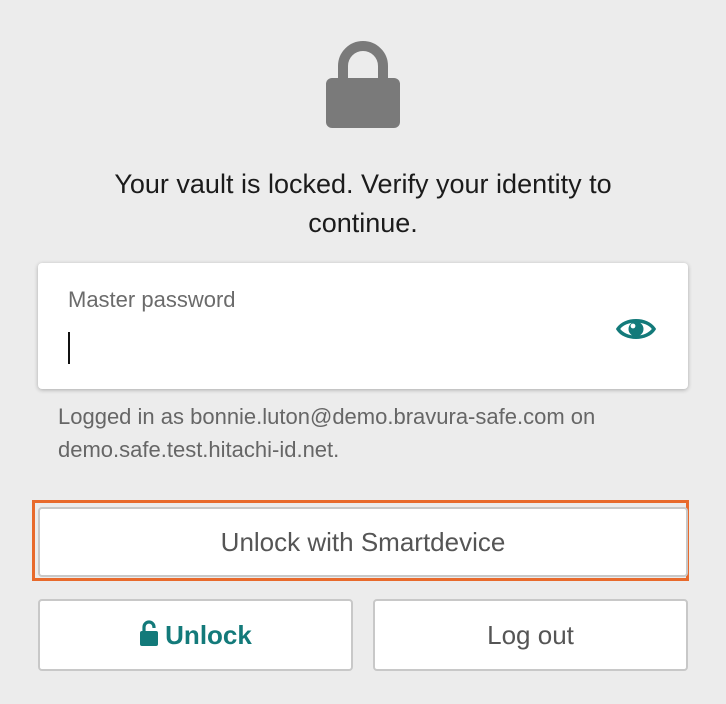  What do you see at coordinates (338, 347) in the screenshot?
I see `master-password-input` at bounding box center [338, 347].